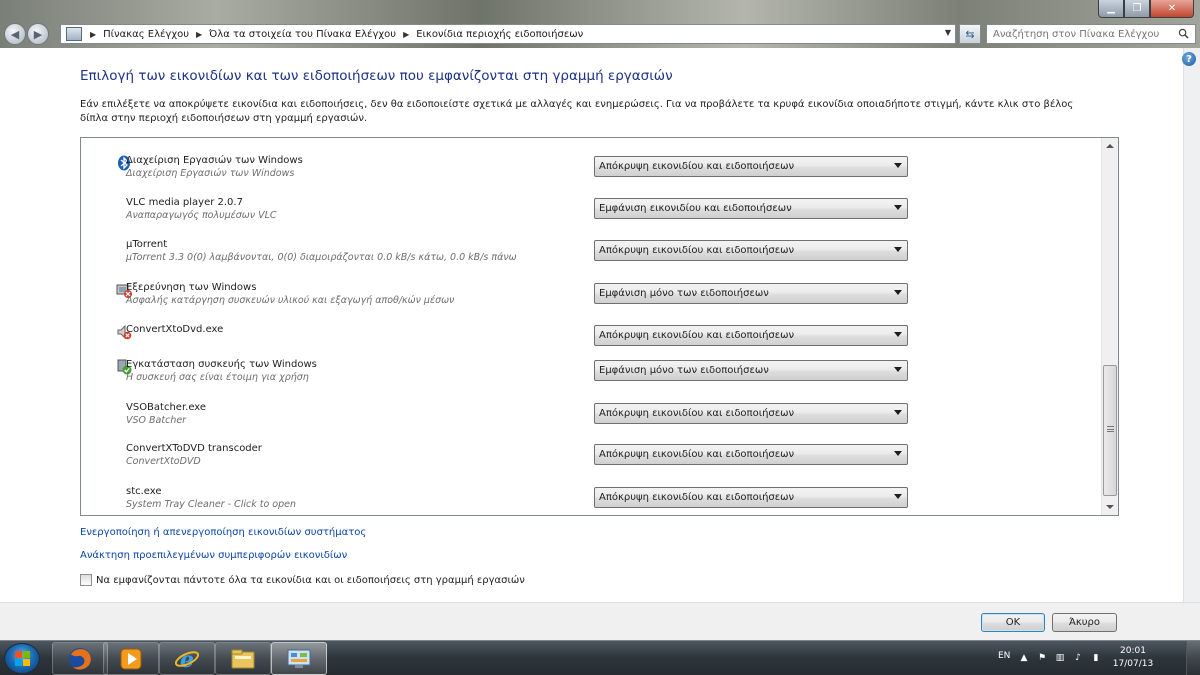  Describe the element at coordinates (1060, 658) in the screenshot. I see `network-icon: ▥` at that location.